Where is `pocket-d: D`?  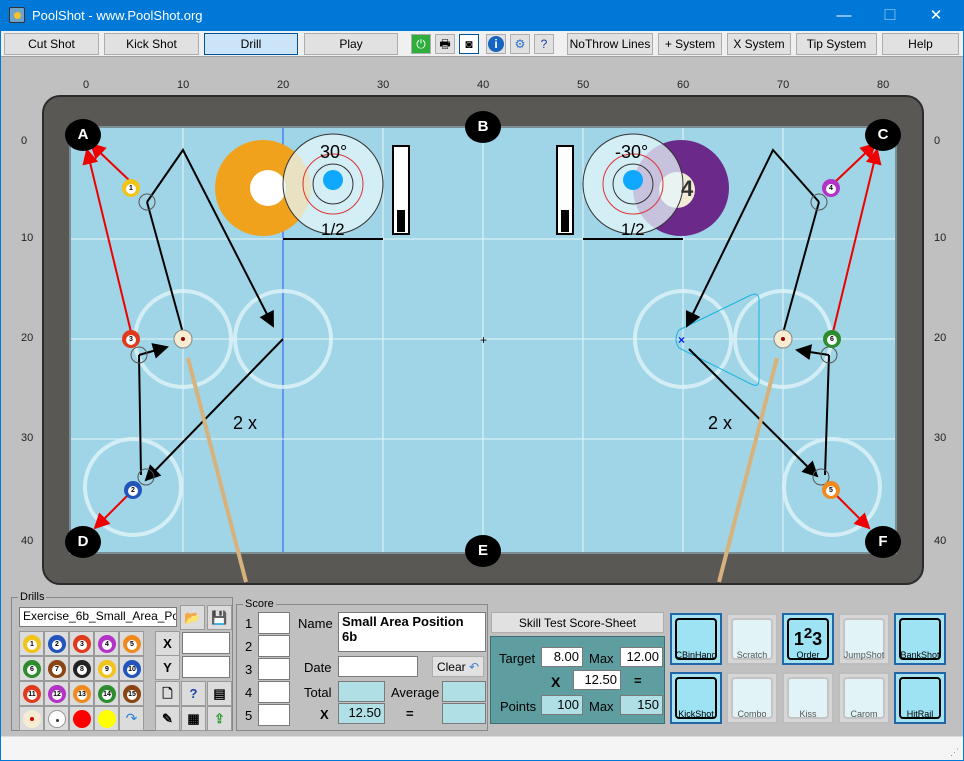
pocket-d: D is located at coordinates (83, 542).